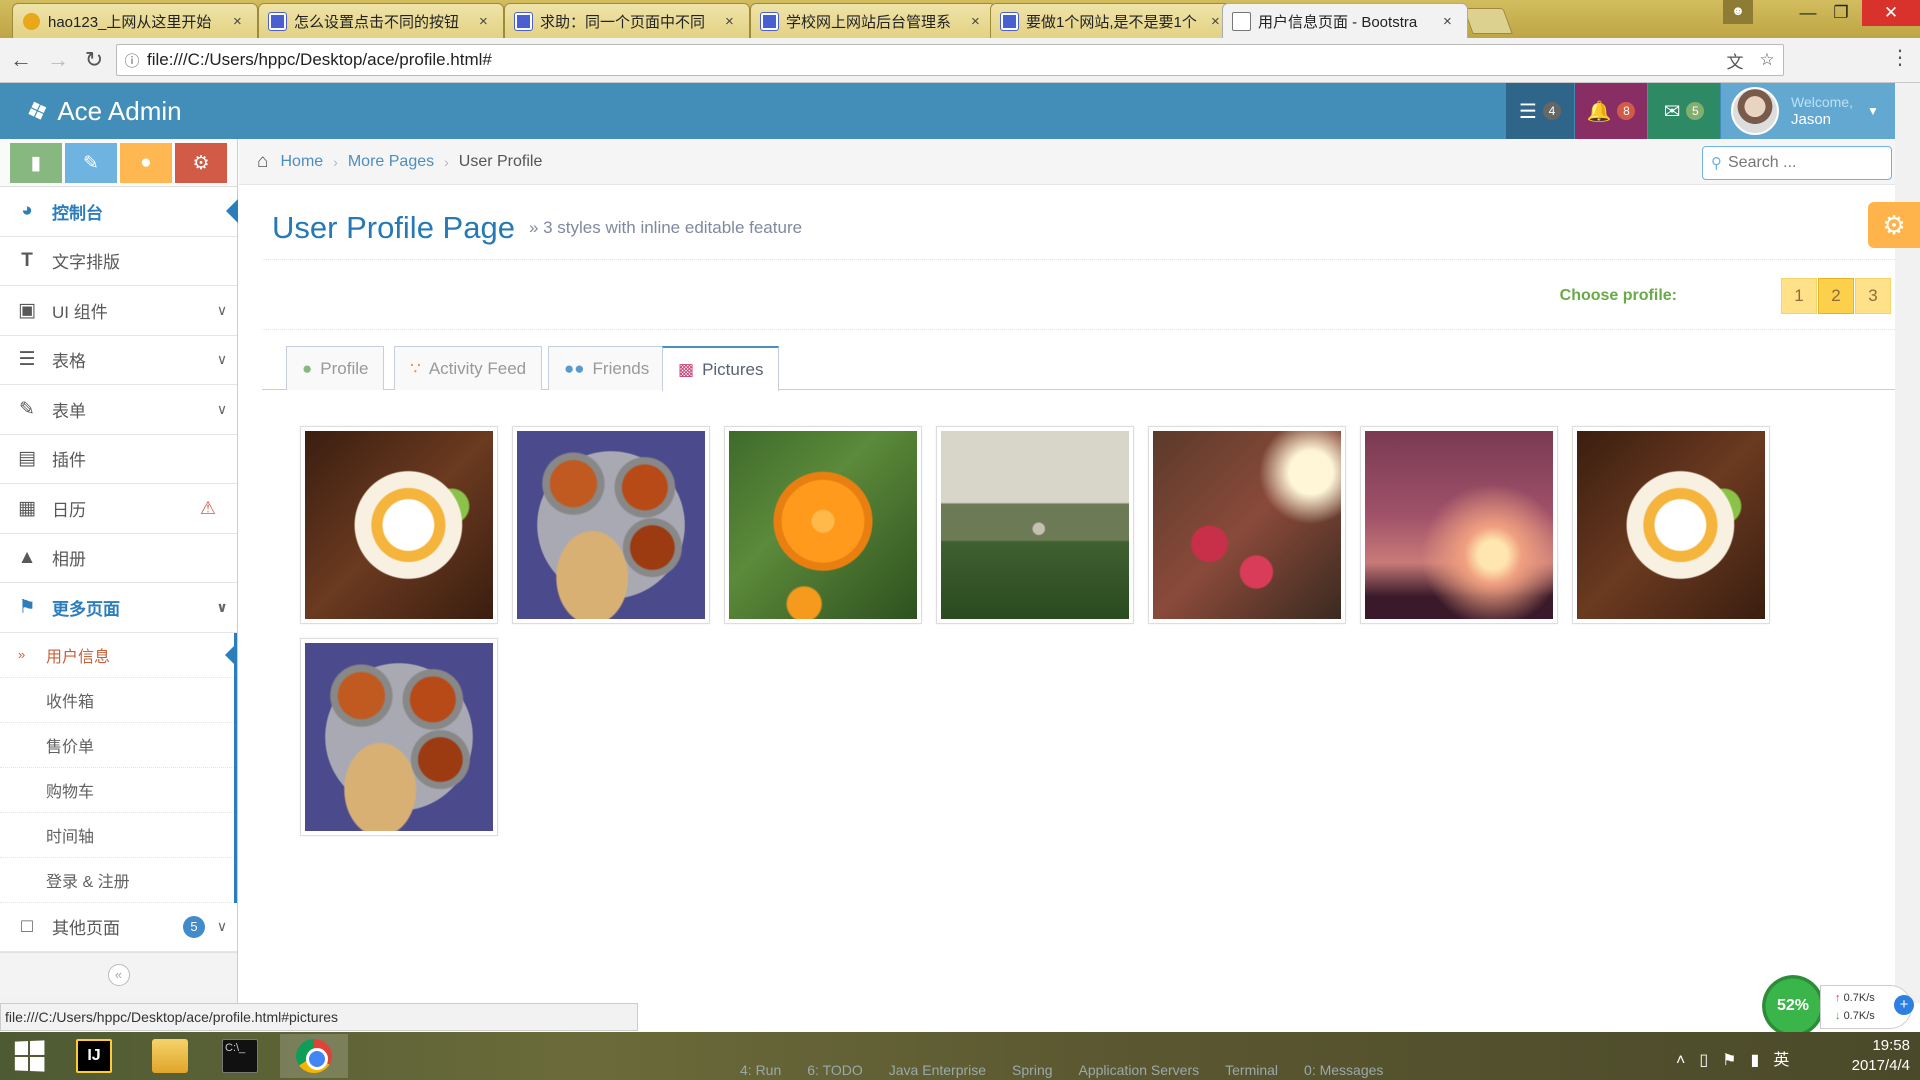  Describe the element at coordinates (21, 60) in the screenshot. I see `back-arrow-icon: ←` at that location.